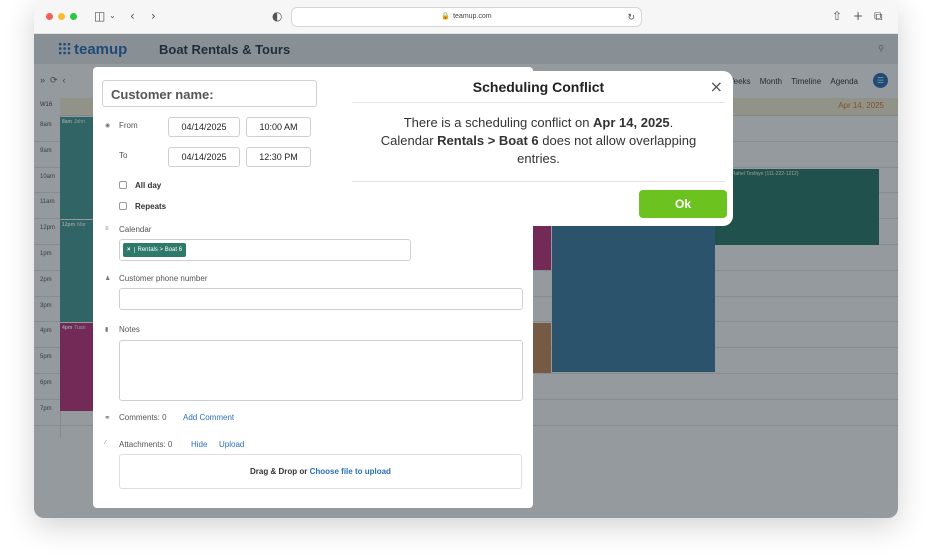 Image resolution: width=932 pixels, height=559 pixels. I want to click on clock-icon: ◉, so click(108, 126).